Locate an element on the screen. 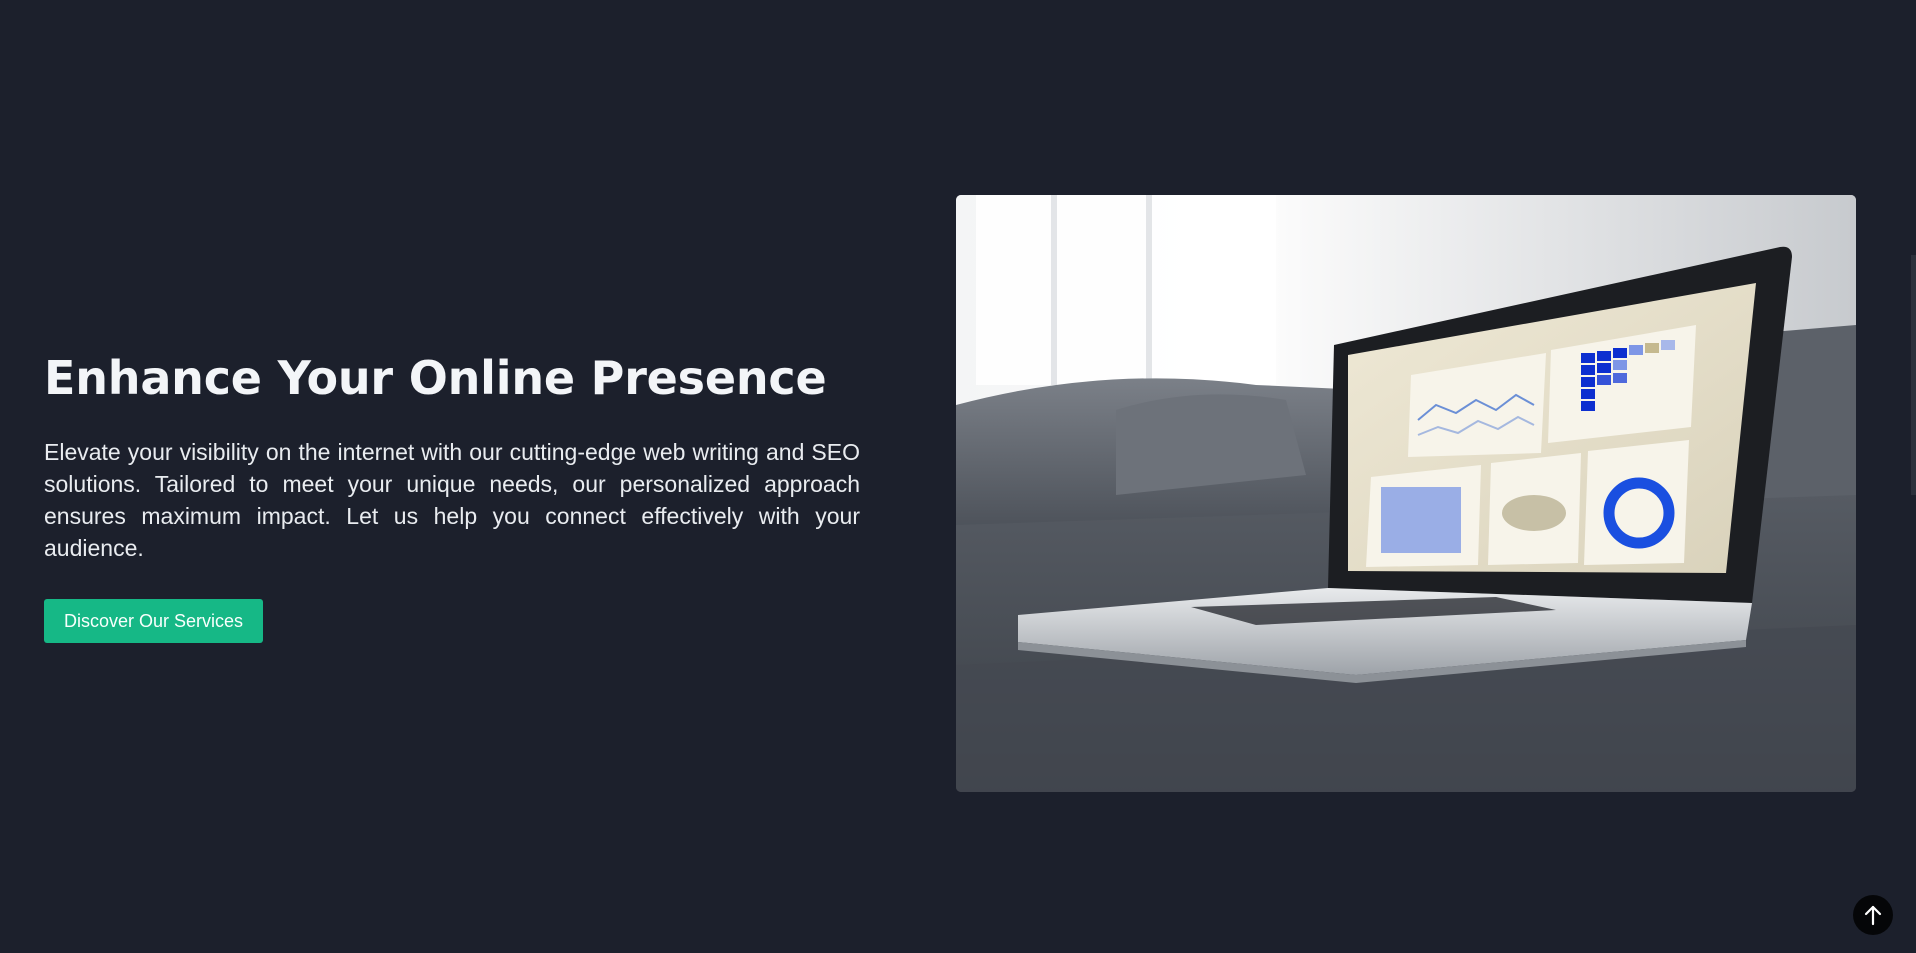  arrow-up-icon is located at coordinates (1873, 915).